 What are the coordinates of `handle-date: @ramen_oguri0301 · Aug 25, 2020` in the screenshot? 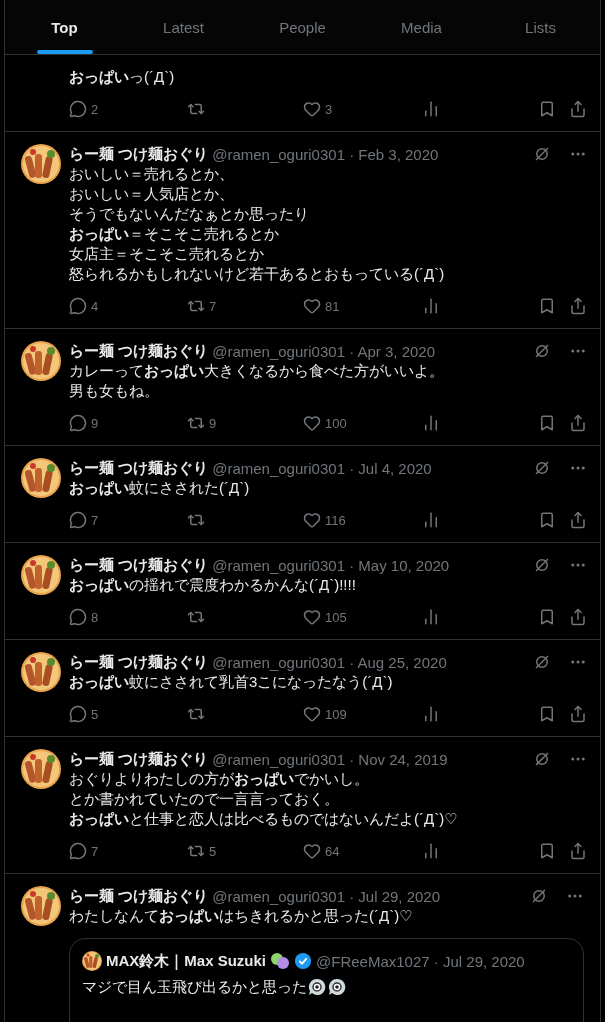 It's located at (330, 662).